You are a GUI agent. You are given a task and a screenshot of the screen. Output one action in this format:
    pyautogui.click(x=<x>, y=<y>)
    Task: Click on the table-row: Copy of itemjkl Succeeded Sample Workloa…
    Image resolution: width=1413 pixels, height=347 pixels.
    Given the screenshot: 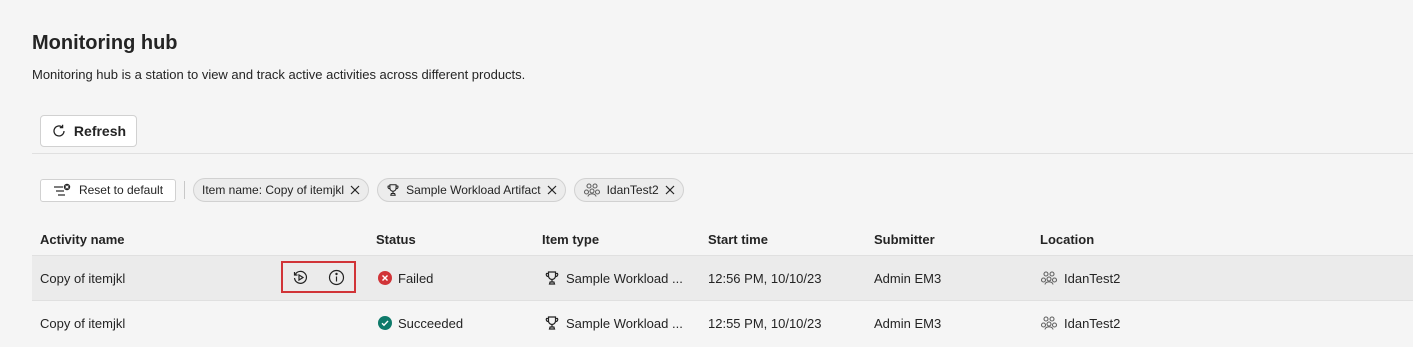 What is the action you would take?
    pyautogui.click(x=722, y=322)
    